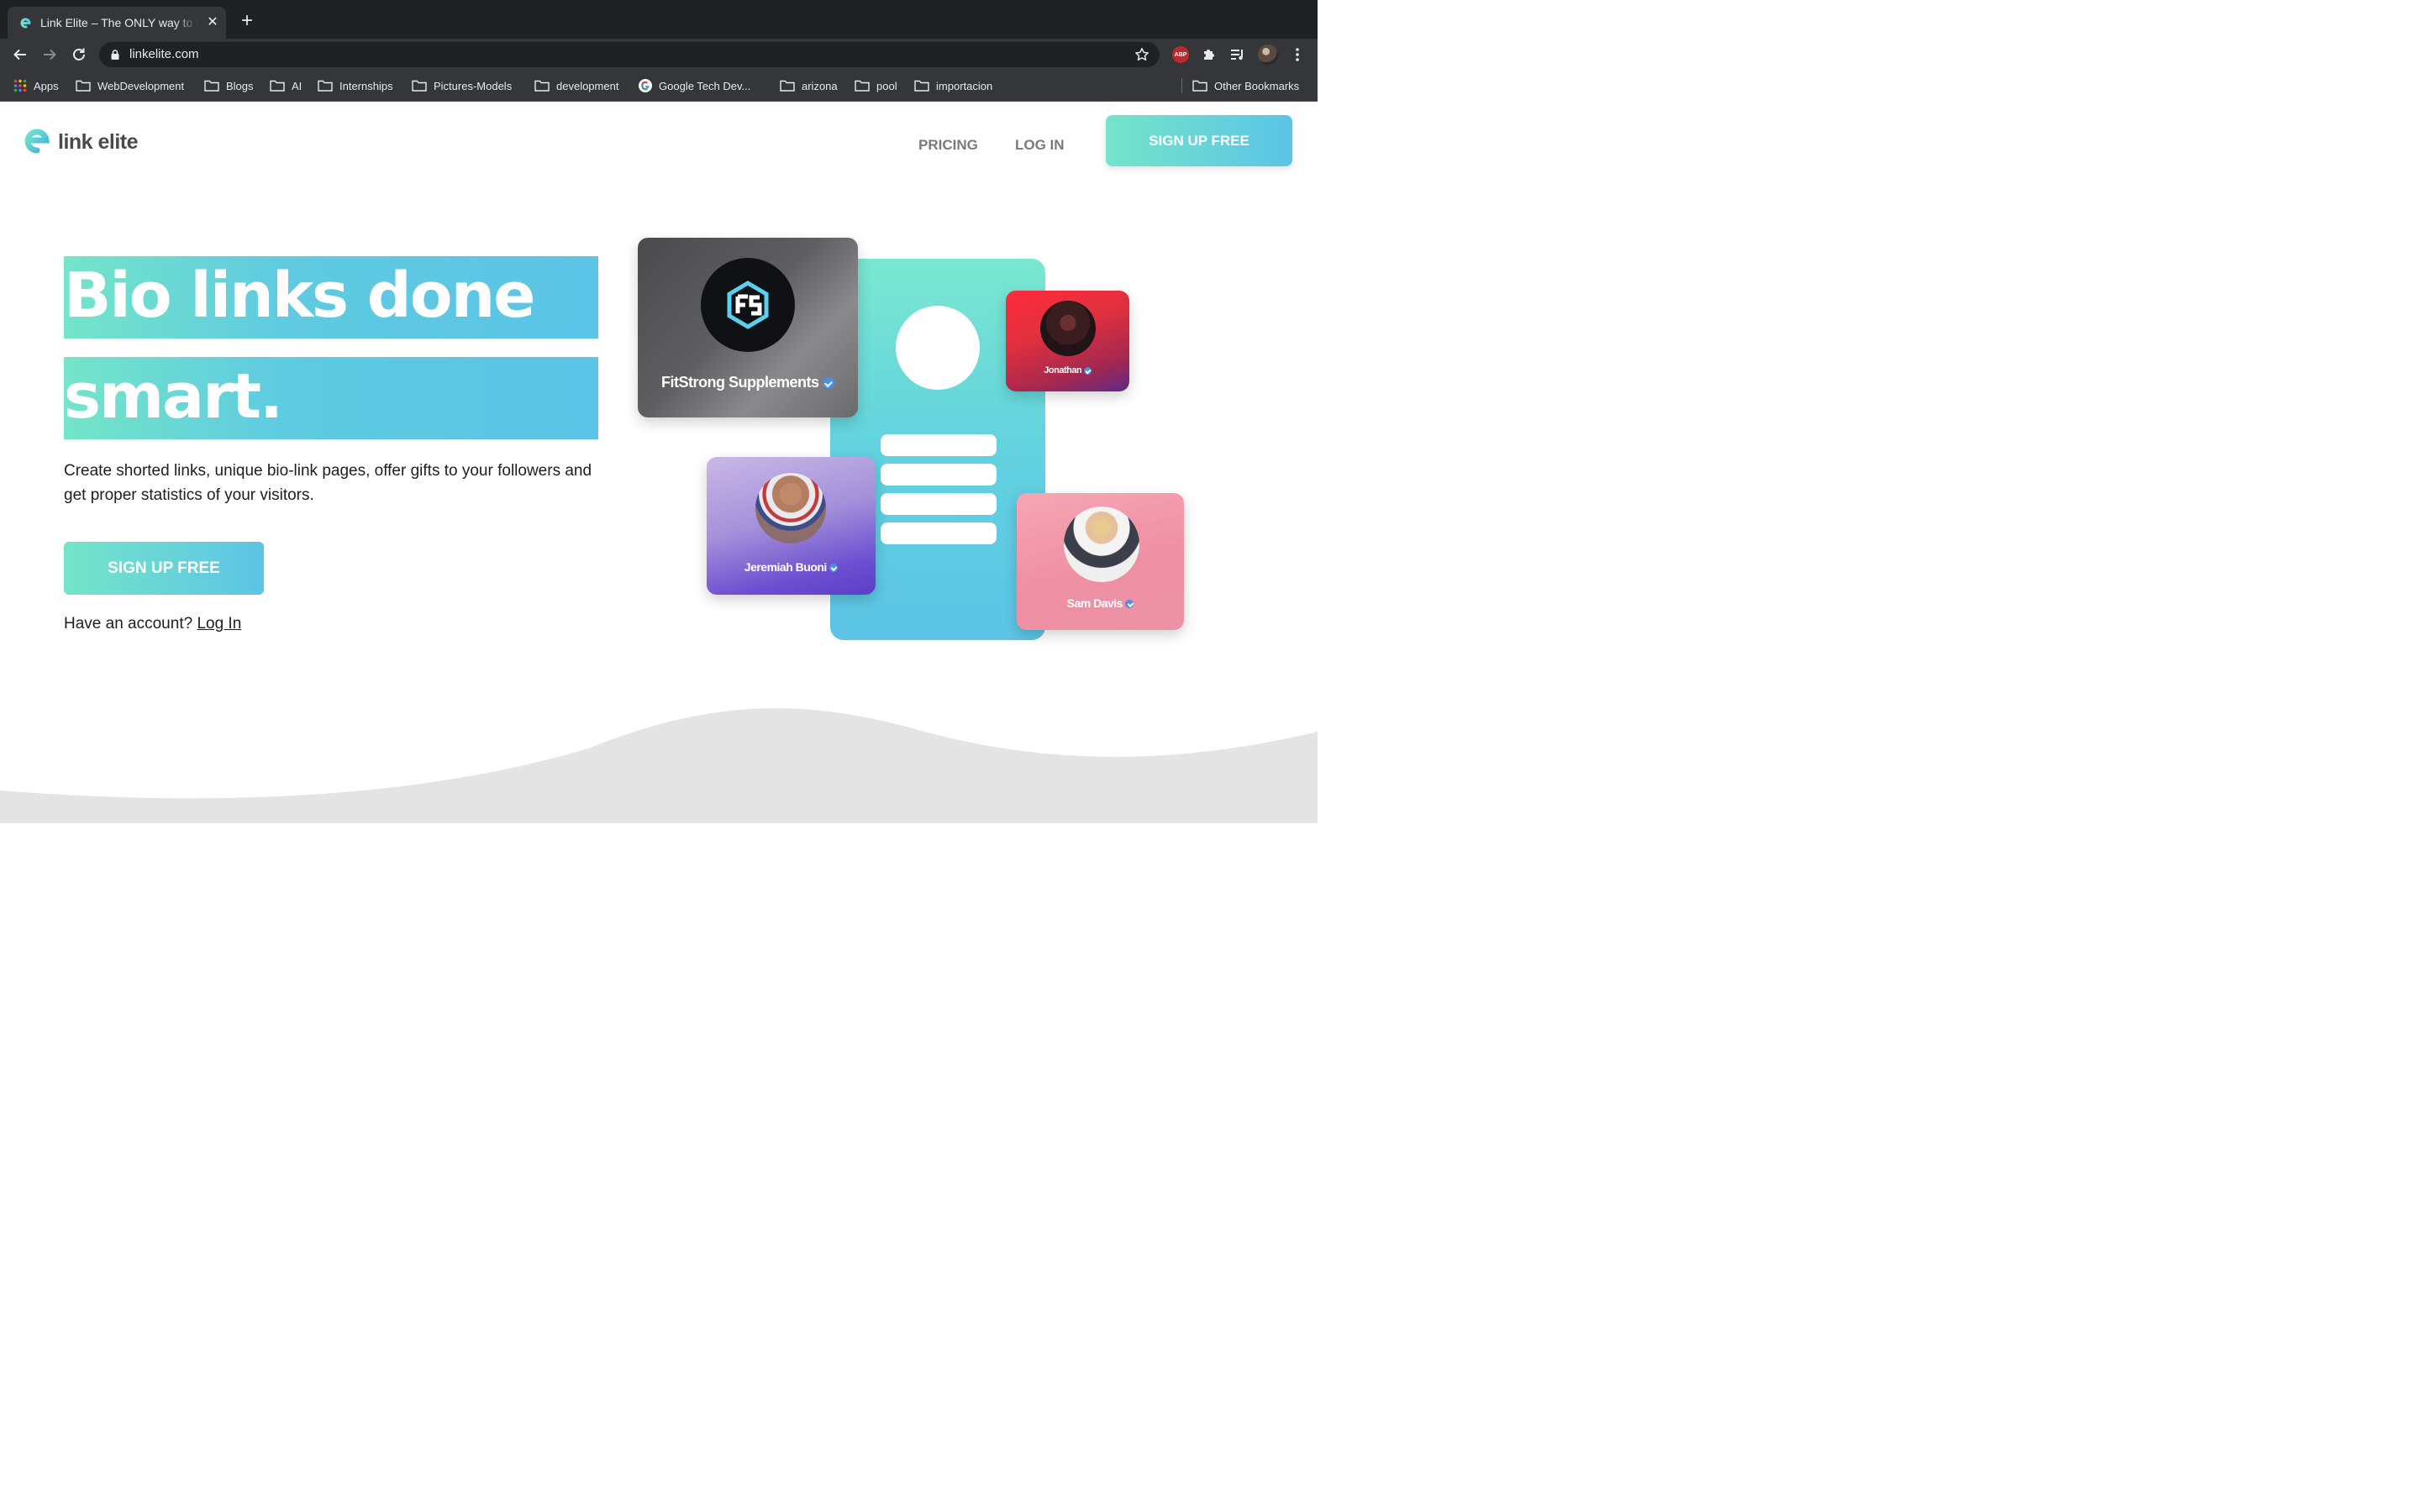 This screenshot has width=2420, height=1512. I want to click on account-prompt: Have an account? Log In, so click(153, 624).